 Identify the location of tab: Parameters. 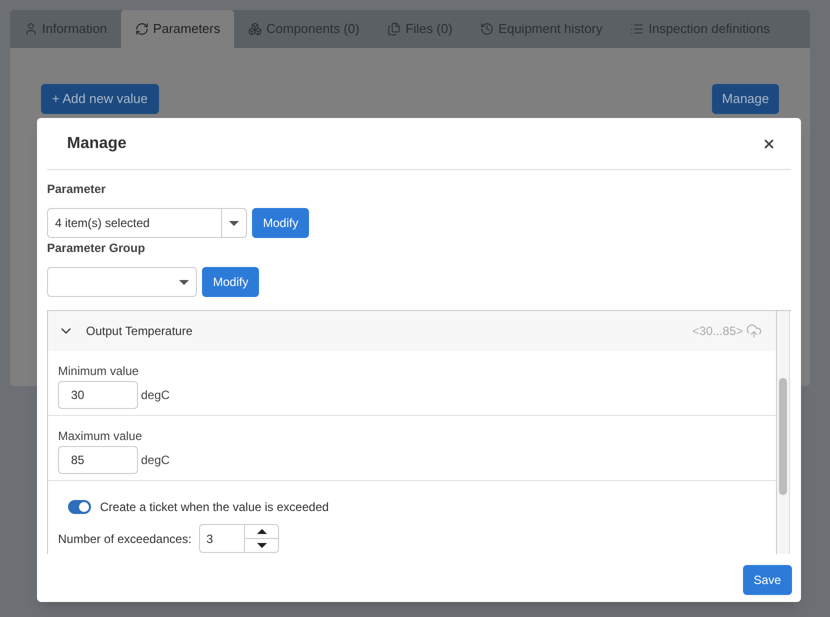
(177, 29).